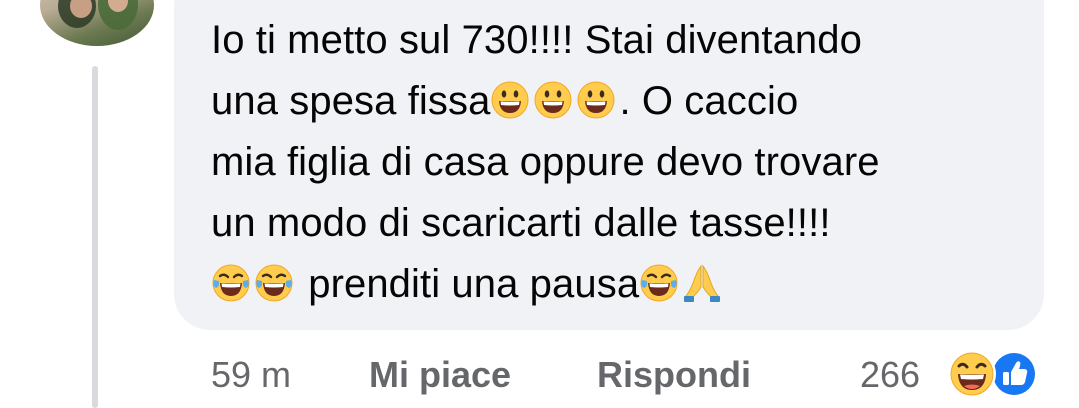 The image size is (1079, 408). Describe the element at coordinates (351, 101) in the screenshot. I see `comment-text-segment: una spesa fissa` at that location.